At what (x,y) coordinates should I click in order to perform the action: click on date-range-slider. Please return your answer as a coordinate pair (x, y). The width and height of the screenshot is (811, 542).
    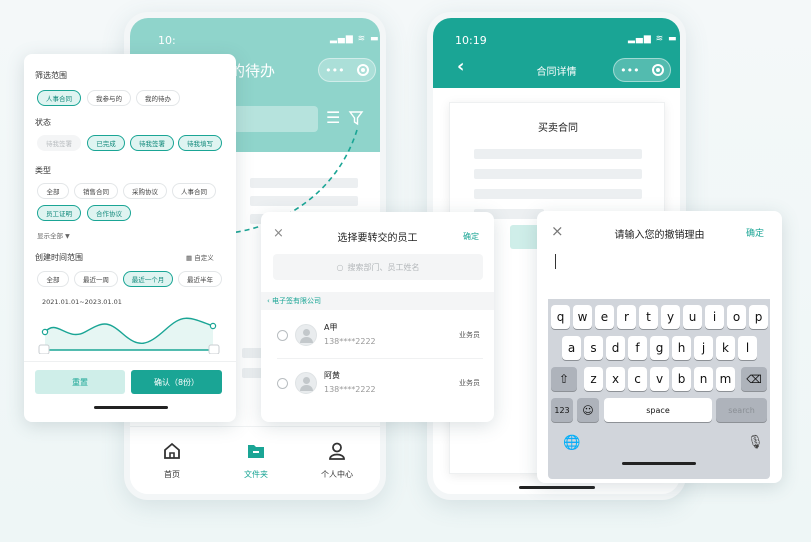
    Looking at the image, I should click on (130, 333).